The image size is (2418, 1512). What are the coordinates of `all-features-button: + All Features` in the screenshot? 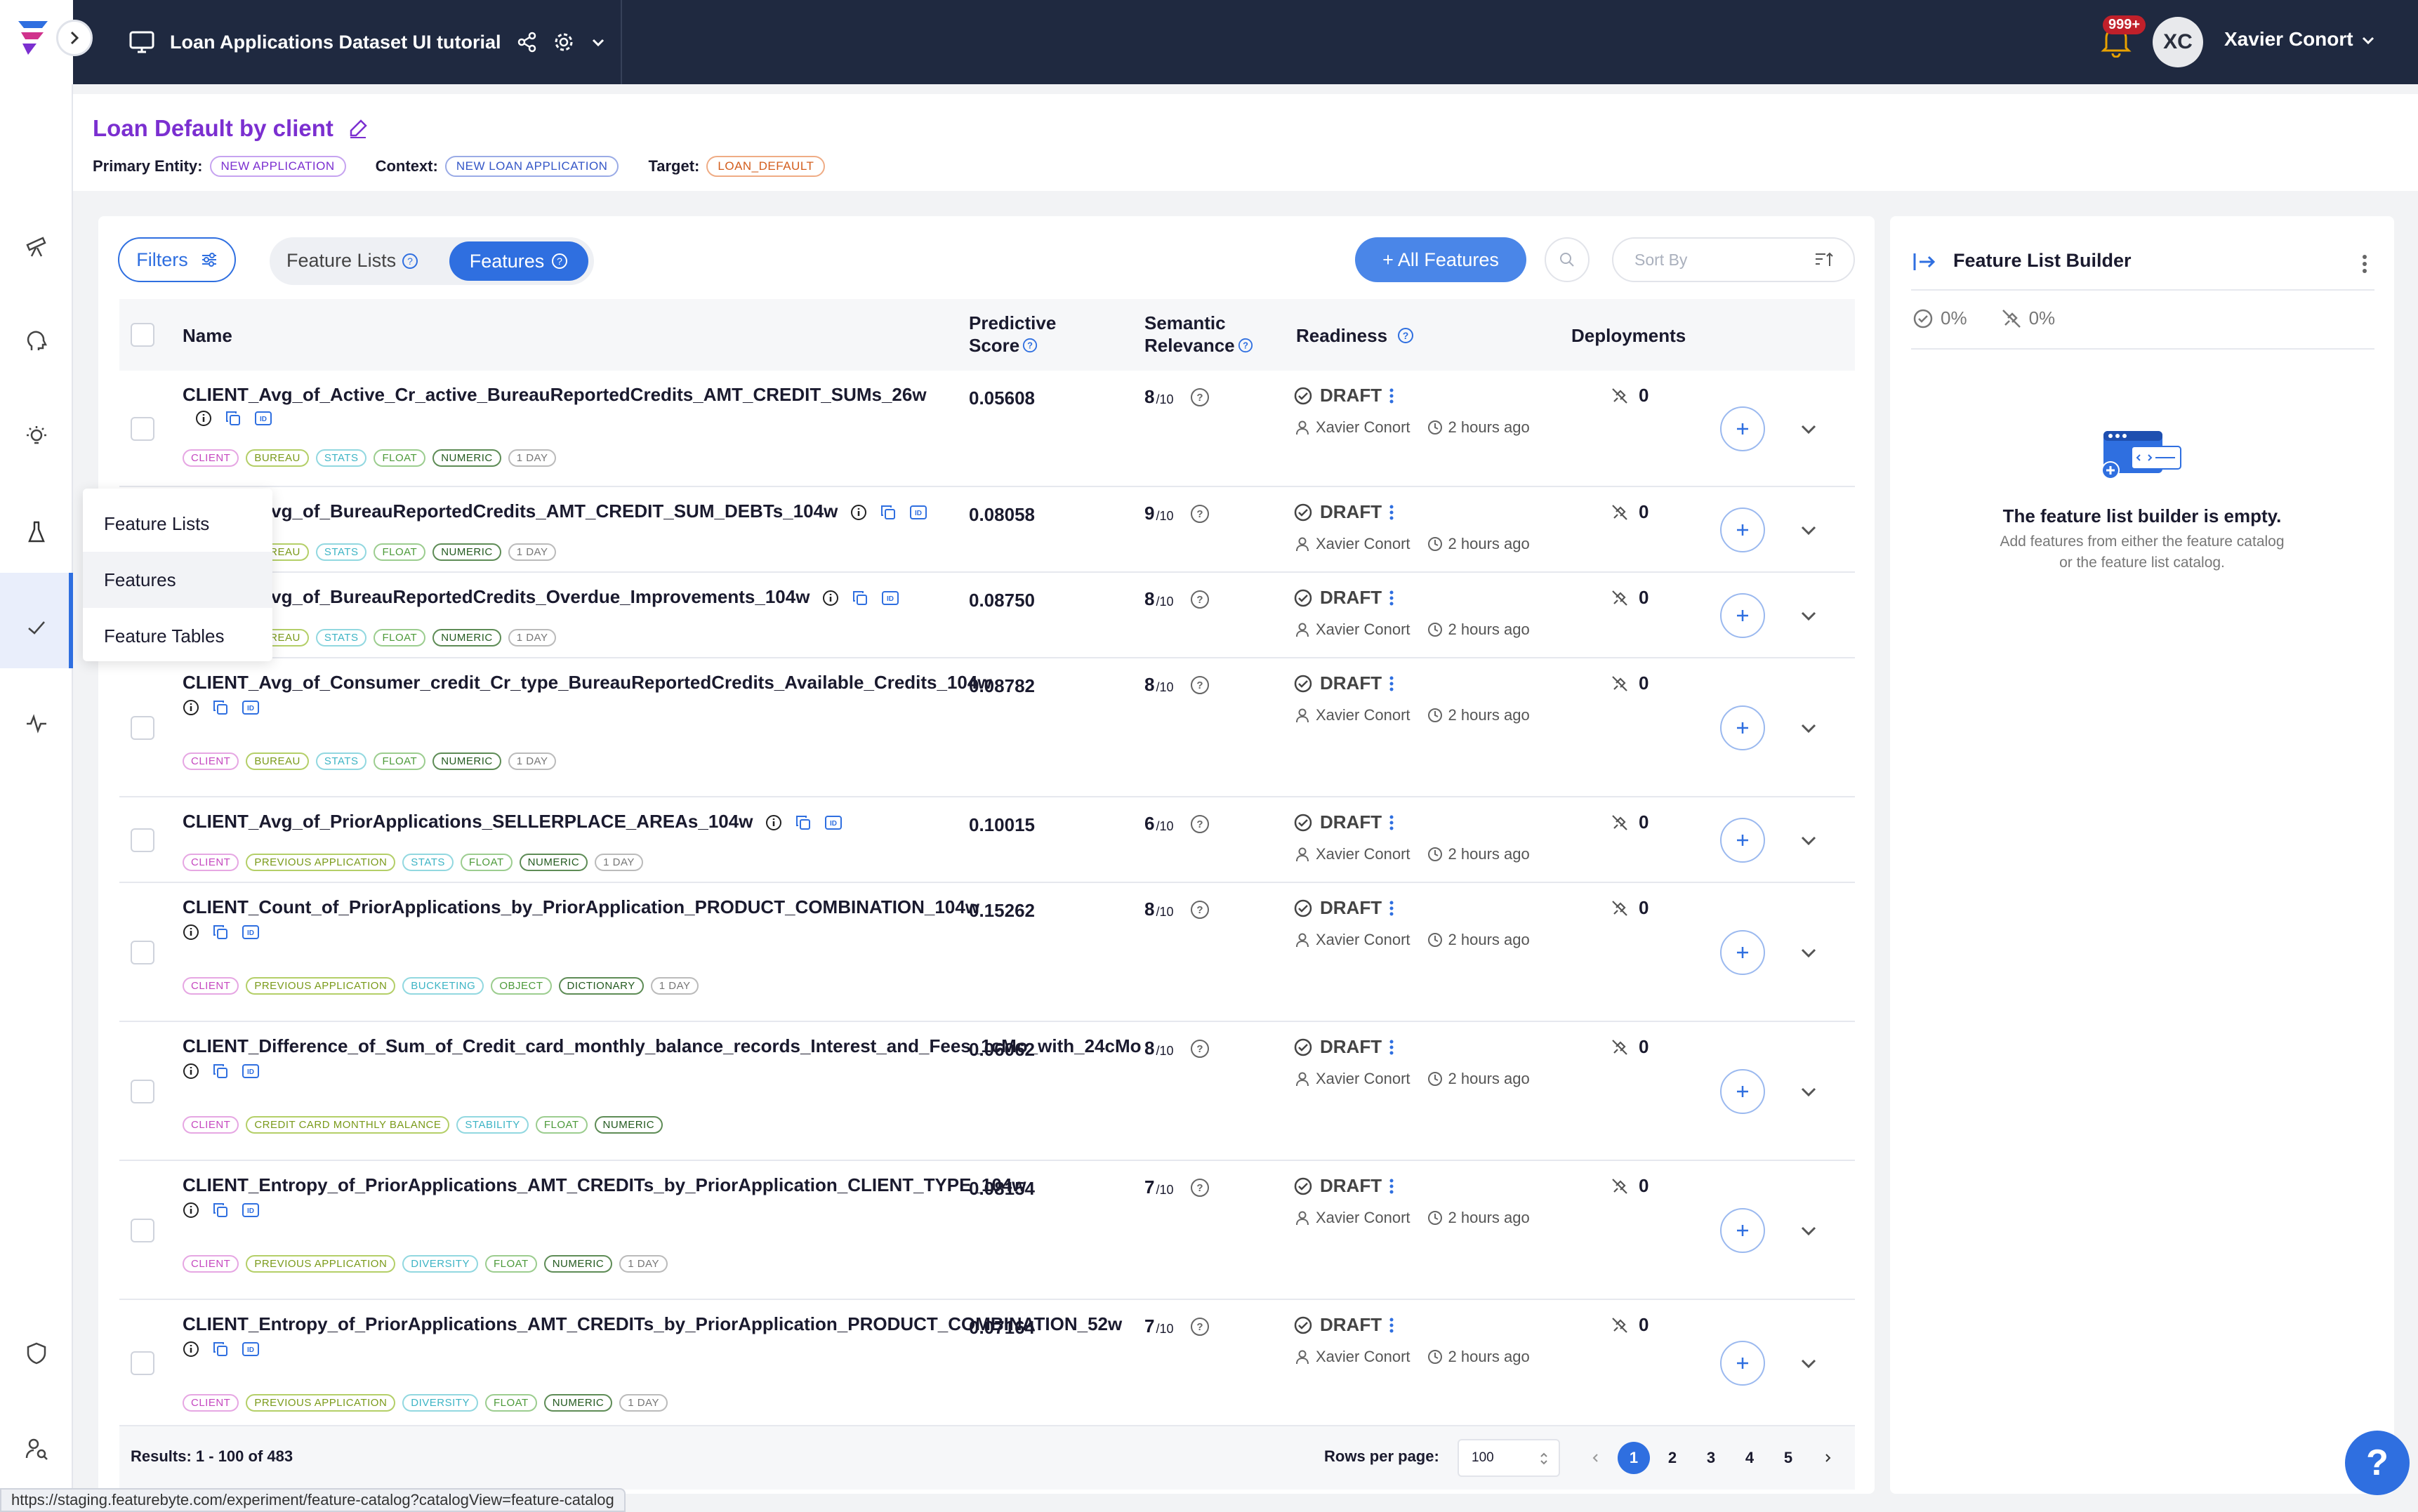 It's located at (1440, 259).